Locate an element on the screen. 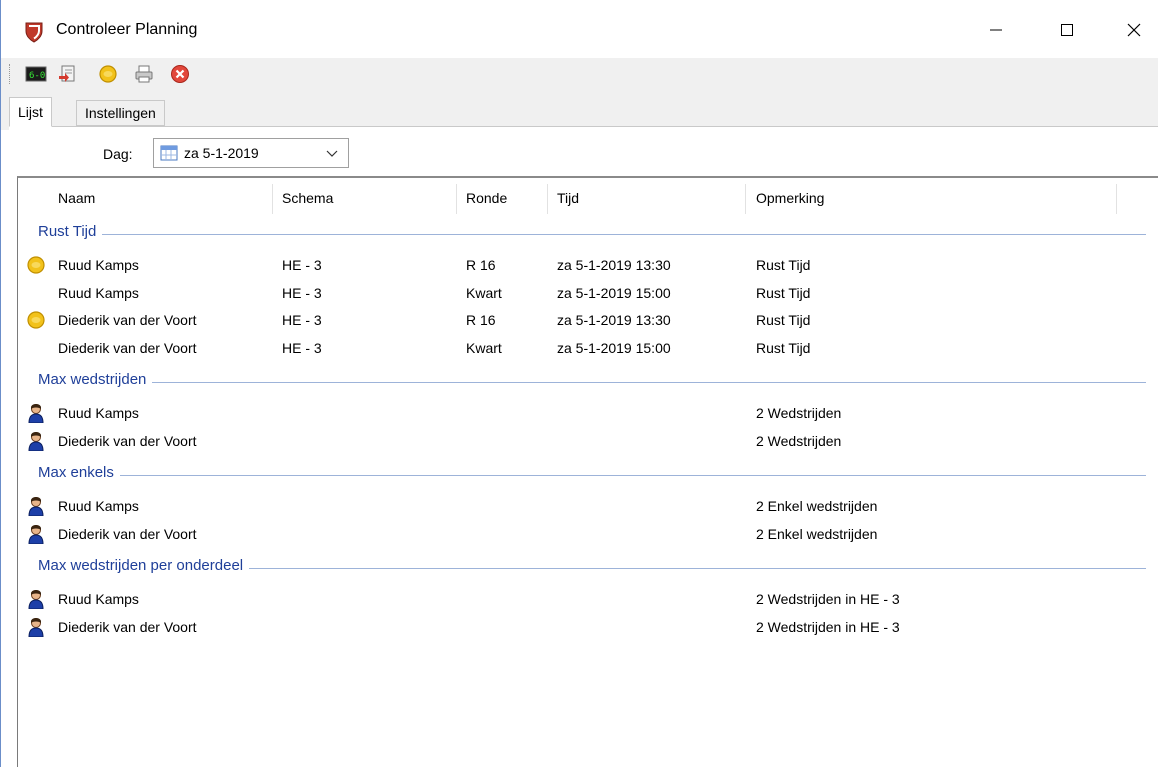  chevron-down-icon is located at coordinates (332, 153).